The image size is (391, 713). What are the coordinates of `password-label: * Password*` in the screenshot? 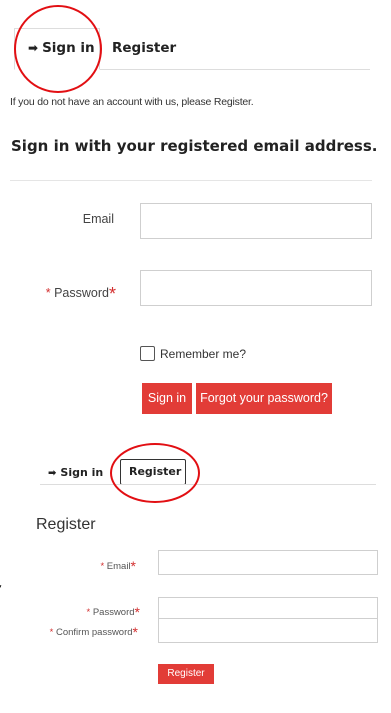 It's located at (78, 294).